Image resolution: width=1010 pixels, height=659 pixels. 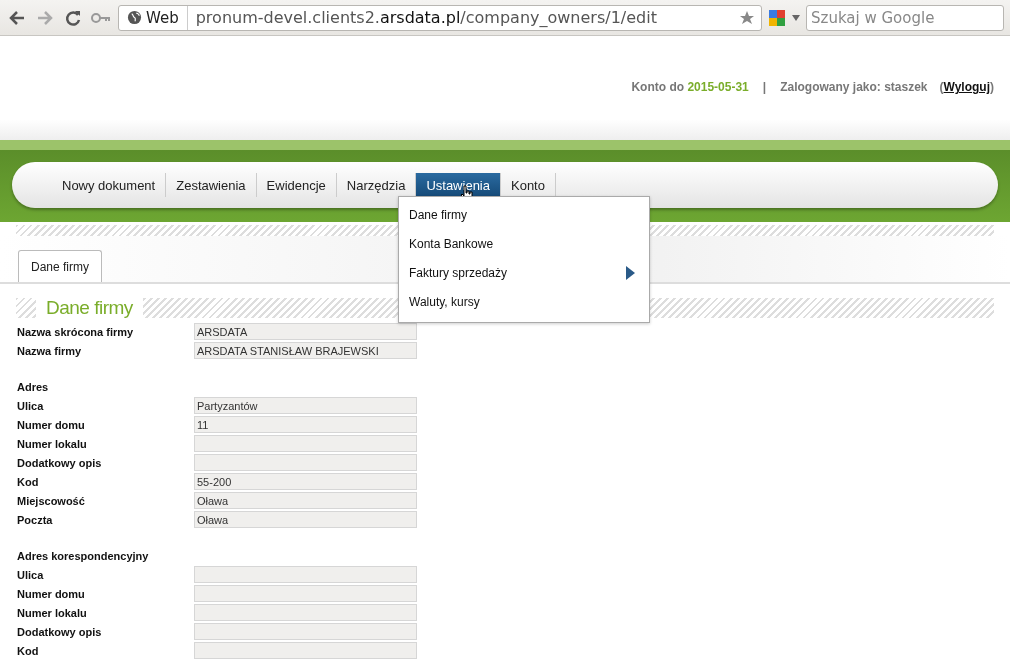 I want to click on section-title: Dane firmy, so click(x=89, y=308).